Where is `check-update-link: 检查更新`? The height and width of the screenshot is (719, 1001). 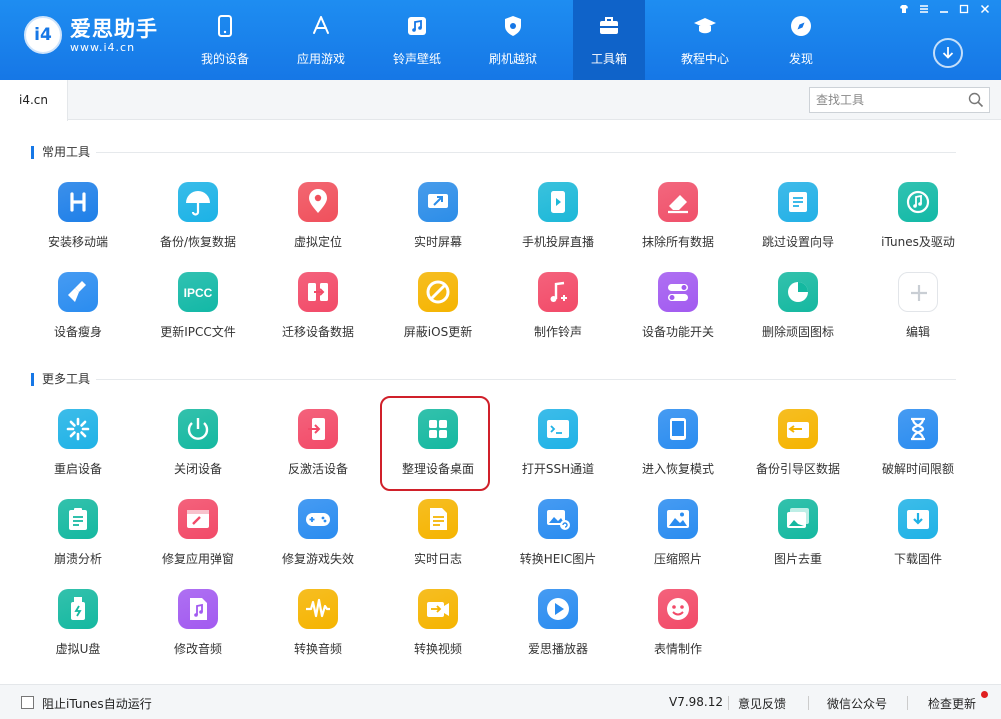
check-update-link: 检查更新 is located at coordinates (952, 703).